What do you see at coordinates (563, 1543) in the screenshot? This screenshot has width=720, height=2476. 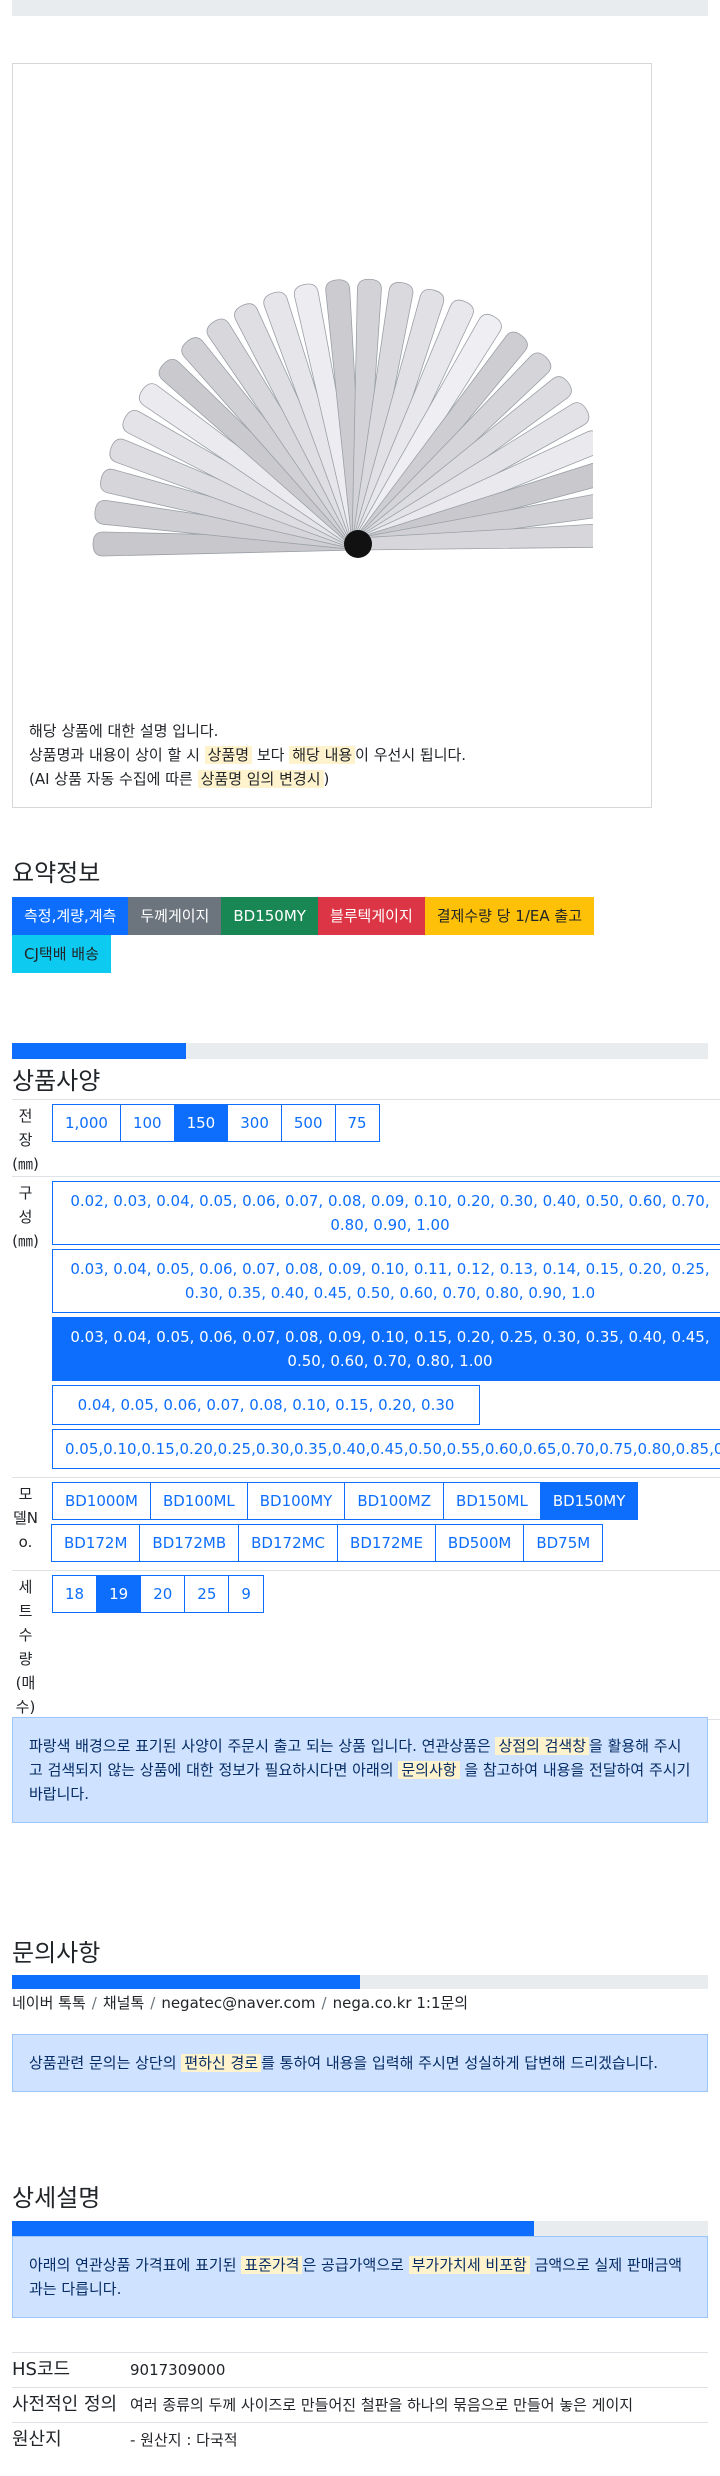 I see `model-option: BD75M` at bounding box center [563, 1543].